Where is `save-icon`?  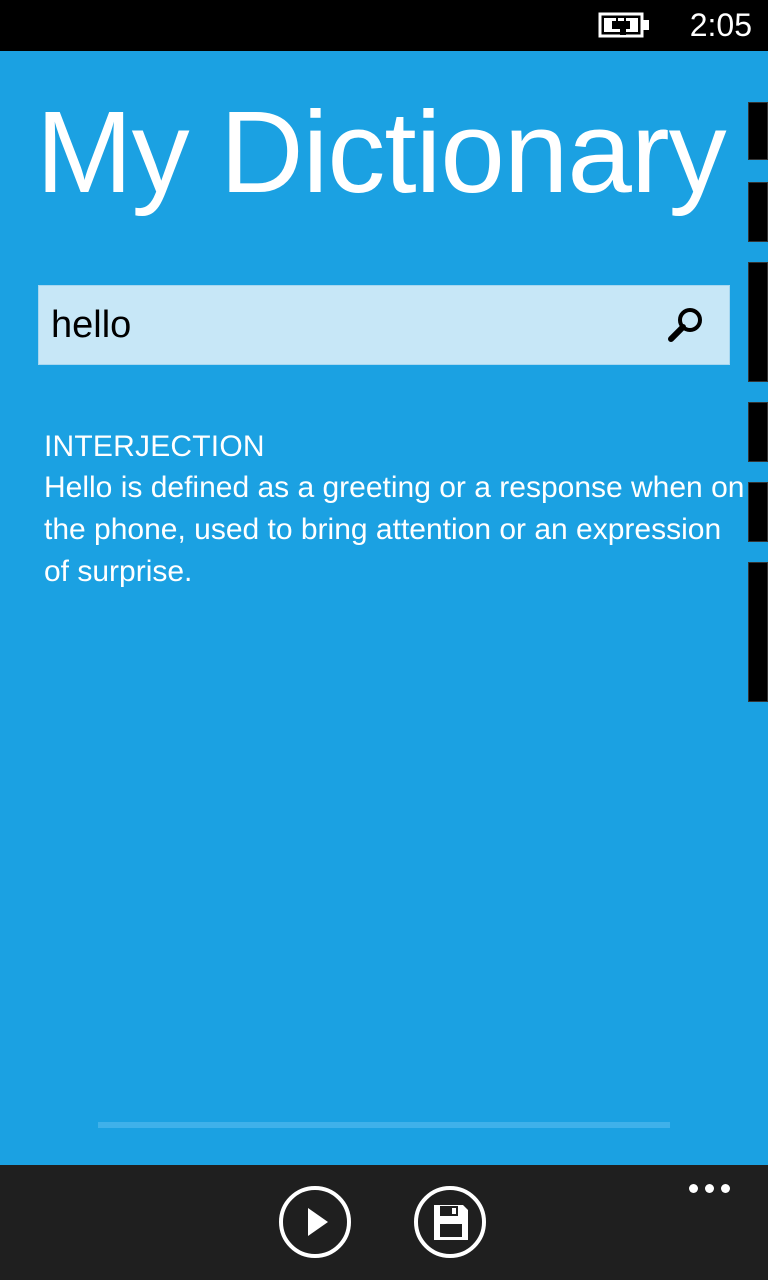 save-icon is located at coordinates (451, 1222).